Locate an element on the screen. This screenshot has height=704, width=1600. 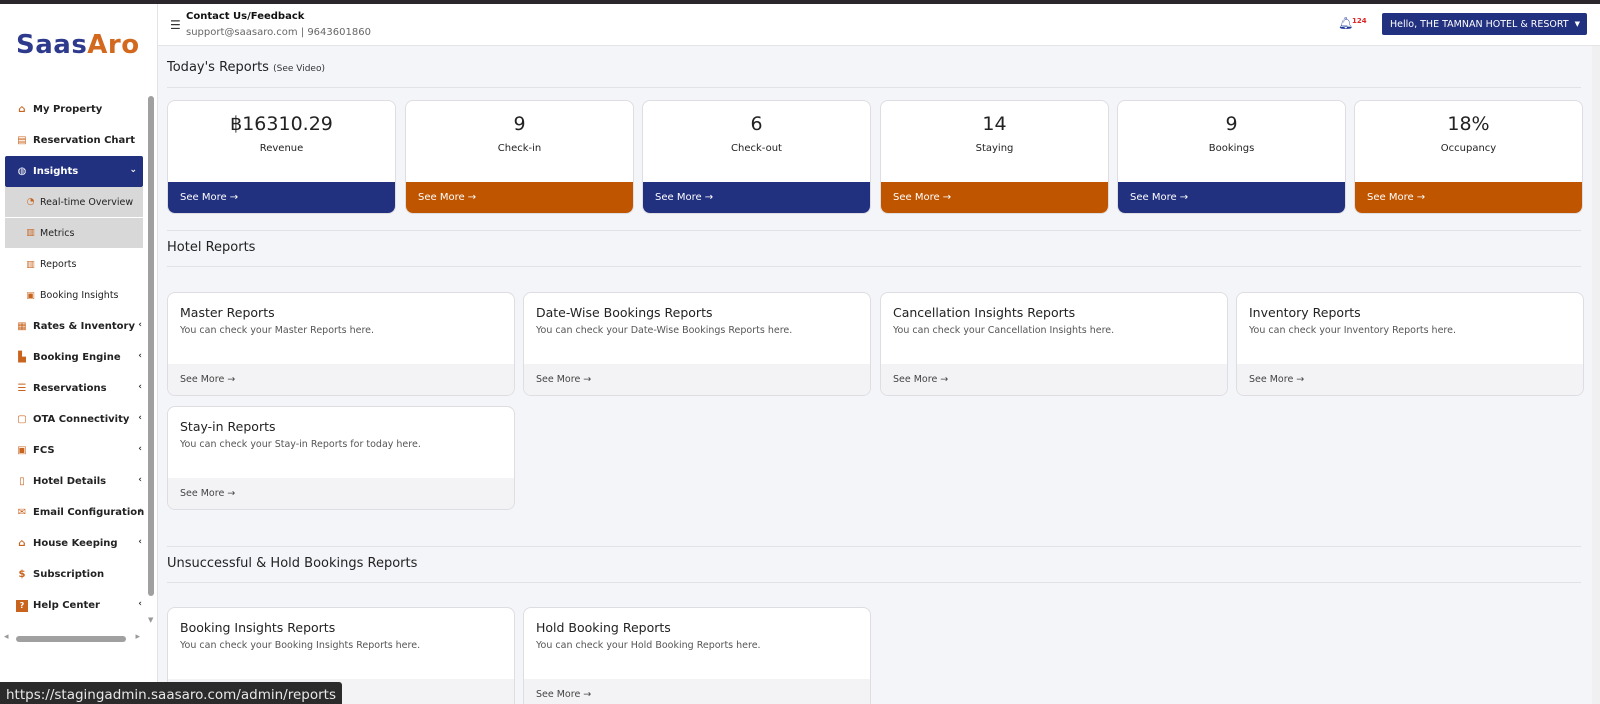
scroll-right-arrow-icon: ▸ is located at coordinates (137, 637).